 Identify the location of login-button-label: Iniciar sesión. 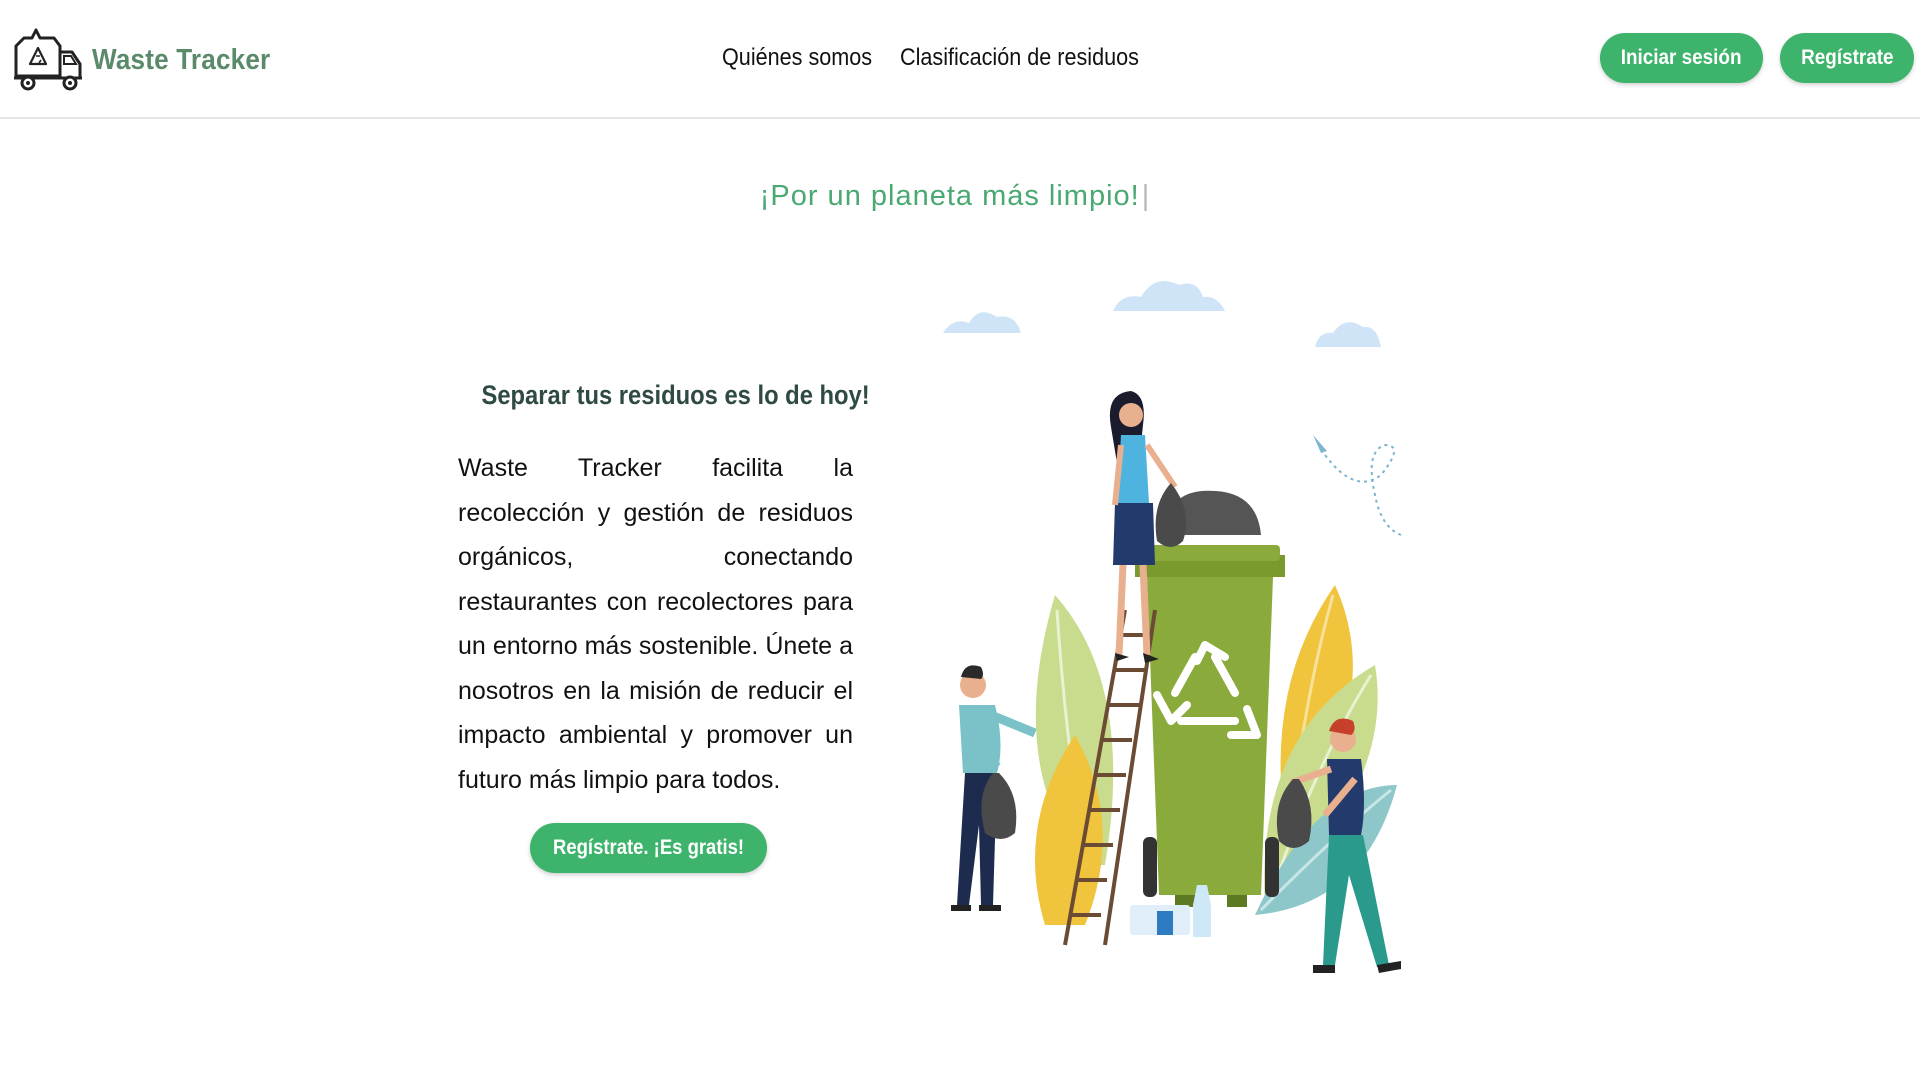
(1681, 57).